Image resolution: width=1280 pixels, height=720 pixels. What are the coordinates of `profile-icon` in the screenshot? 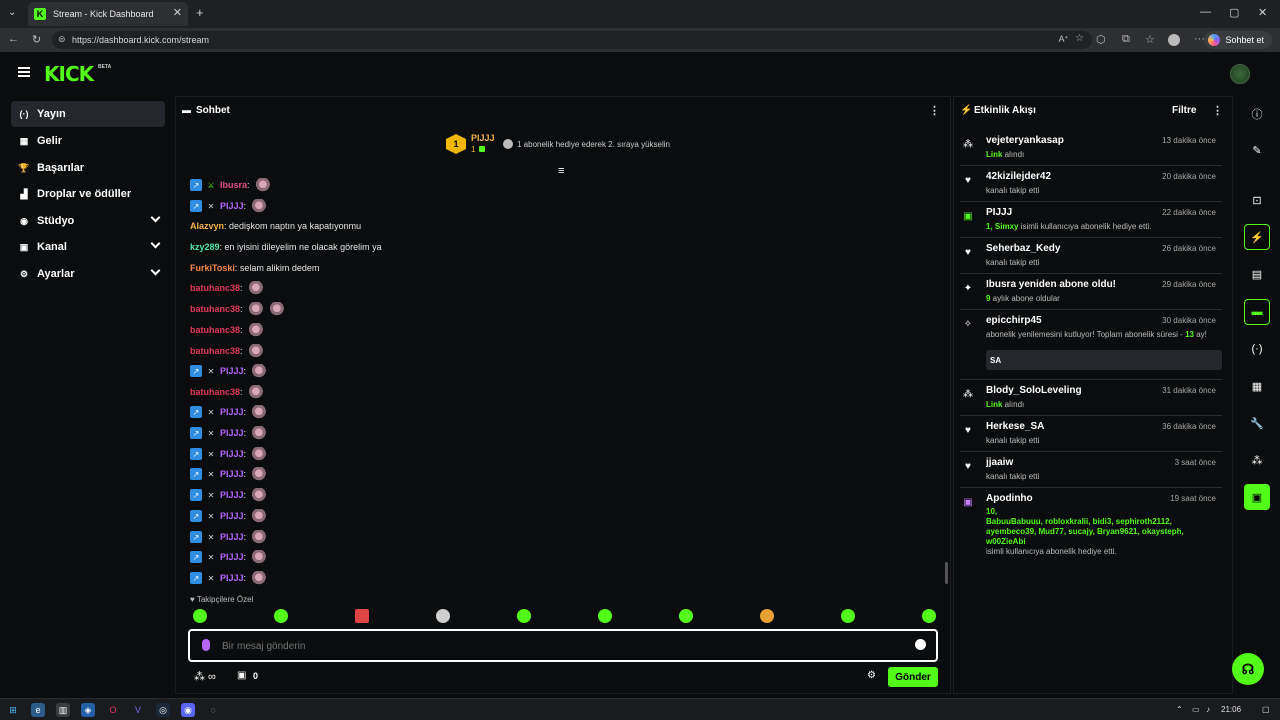 It's located at (1174, 40).